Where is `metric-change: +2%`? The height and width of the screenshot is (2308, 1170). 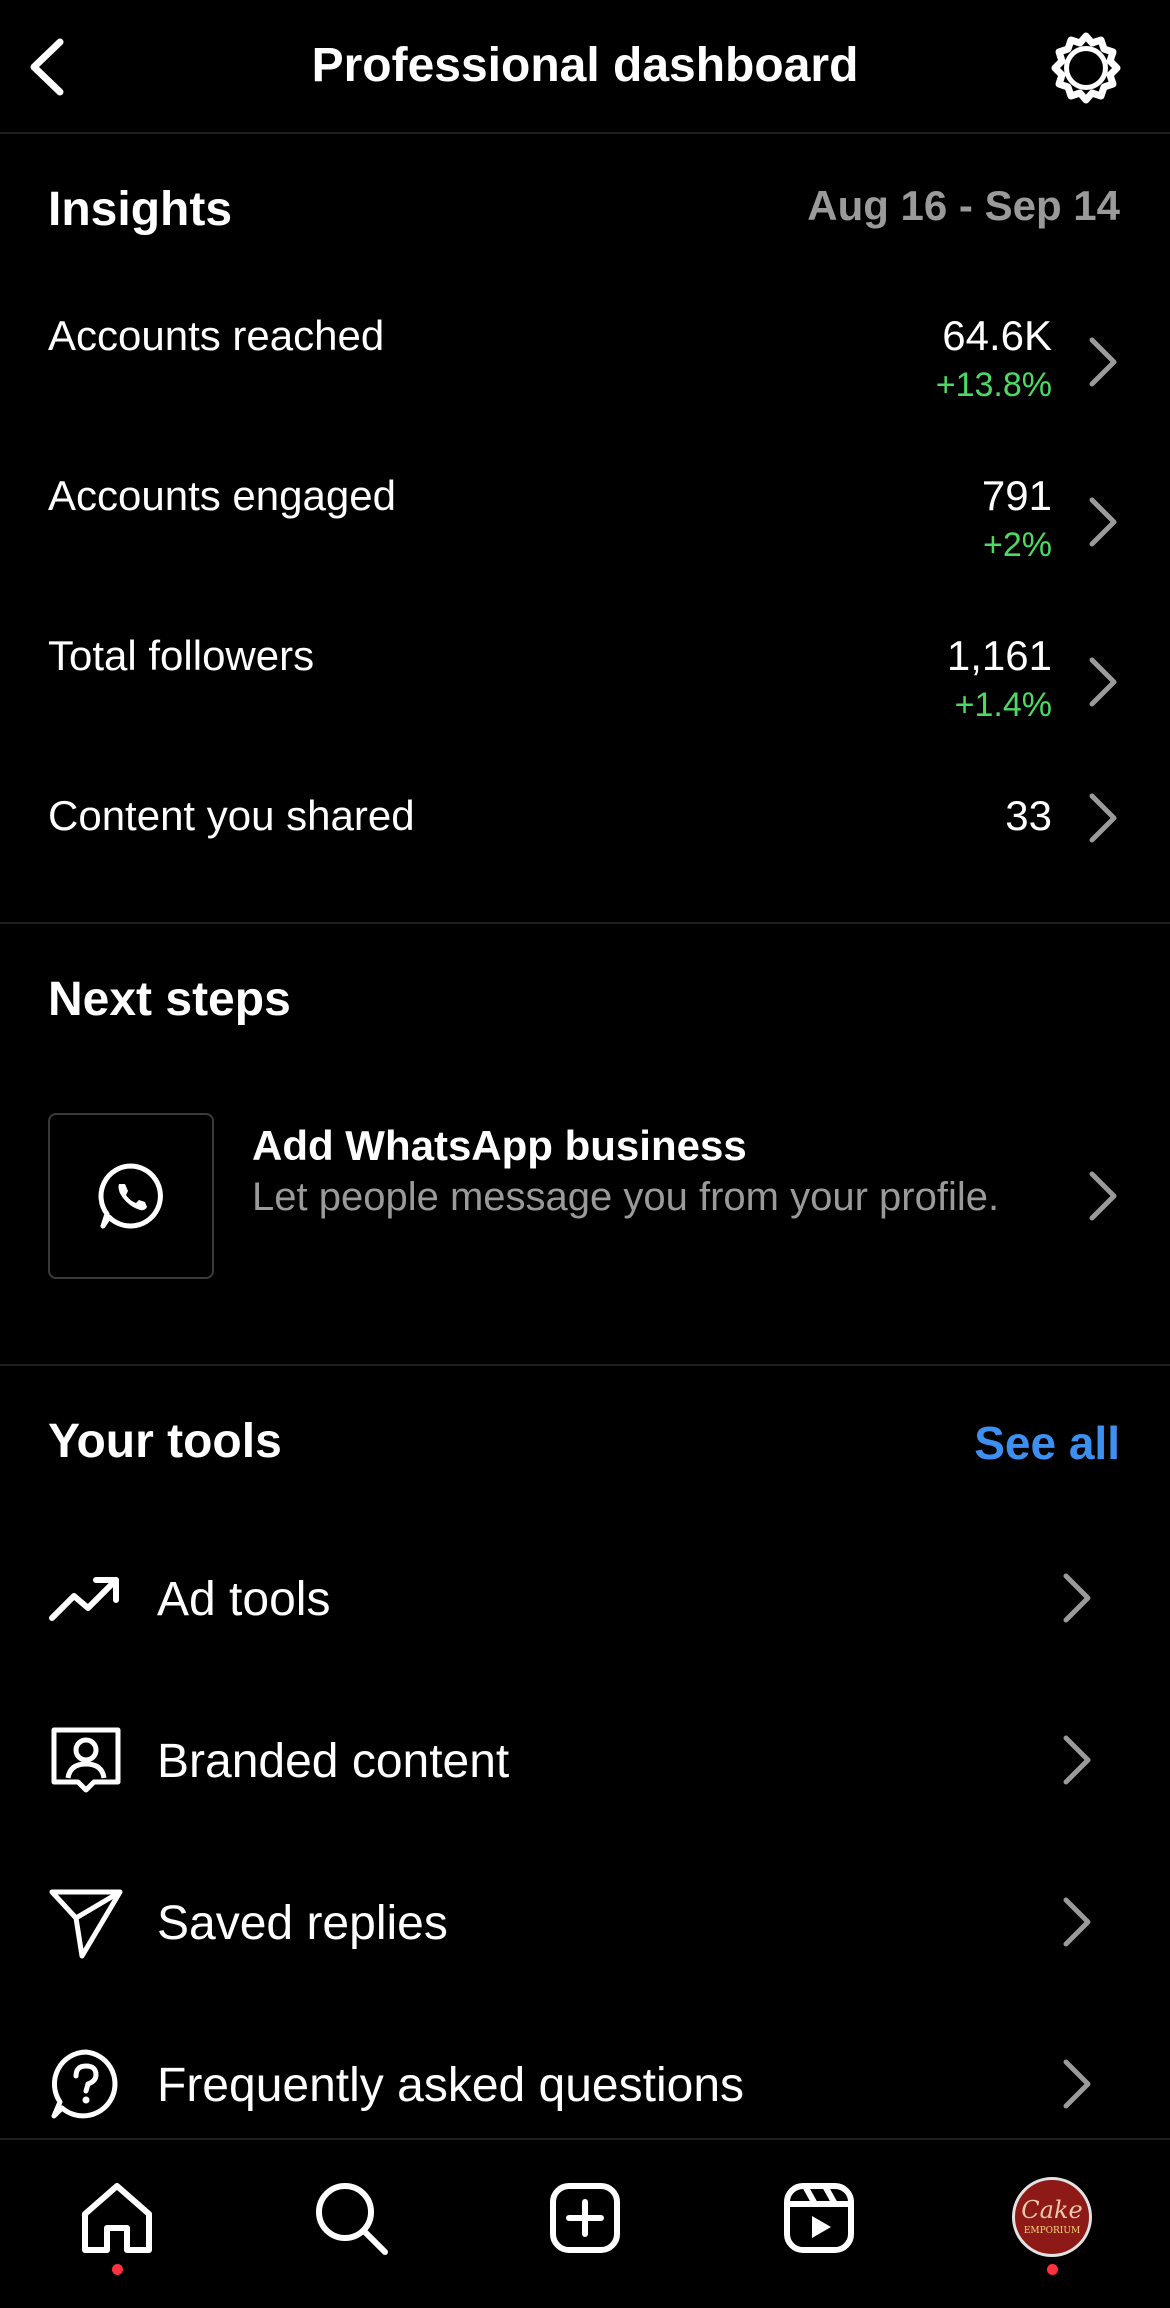
metric-change: +2% is located at coordinates (1017, 545).